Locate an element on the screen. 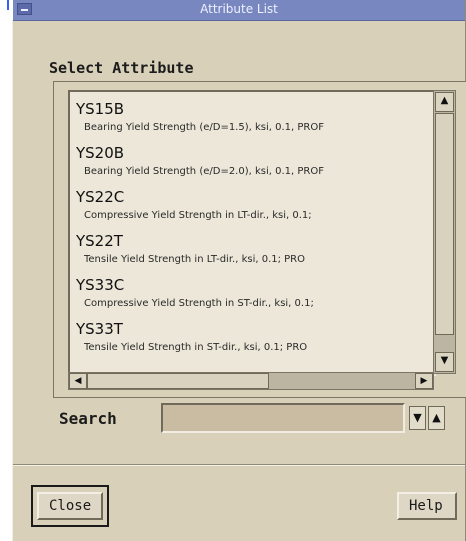 The image size is (466, 541). arrow-right-icon: ▶ is located at coordinates (424, 381).